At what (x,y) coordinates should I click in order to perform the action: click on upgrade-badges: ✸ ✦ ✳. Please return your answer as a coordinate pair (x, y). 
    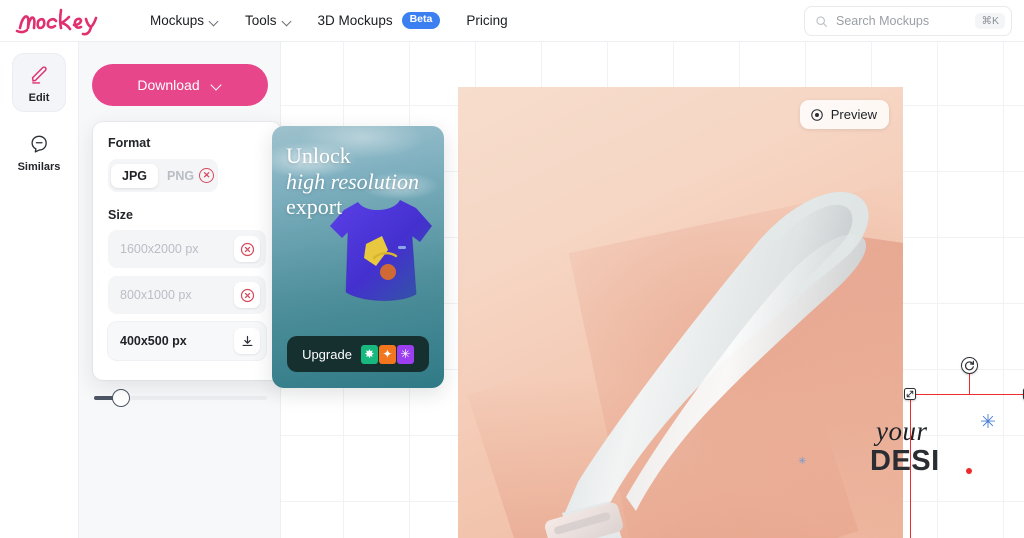
    Looking at the image, I should click on (387, 354).